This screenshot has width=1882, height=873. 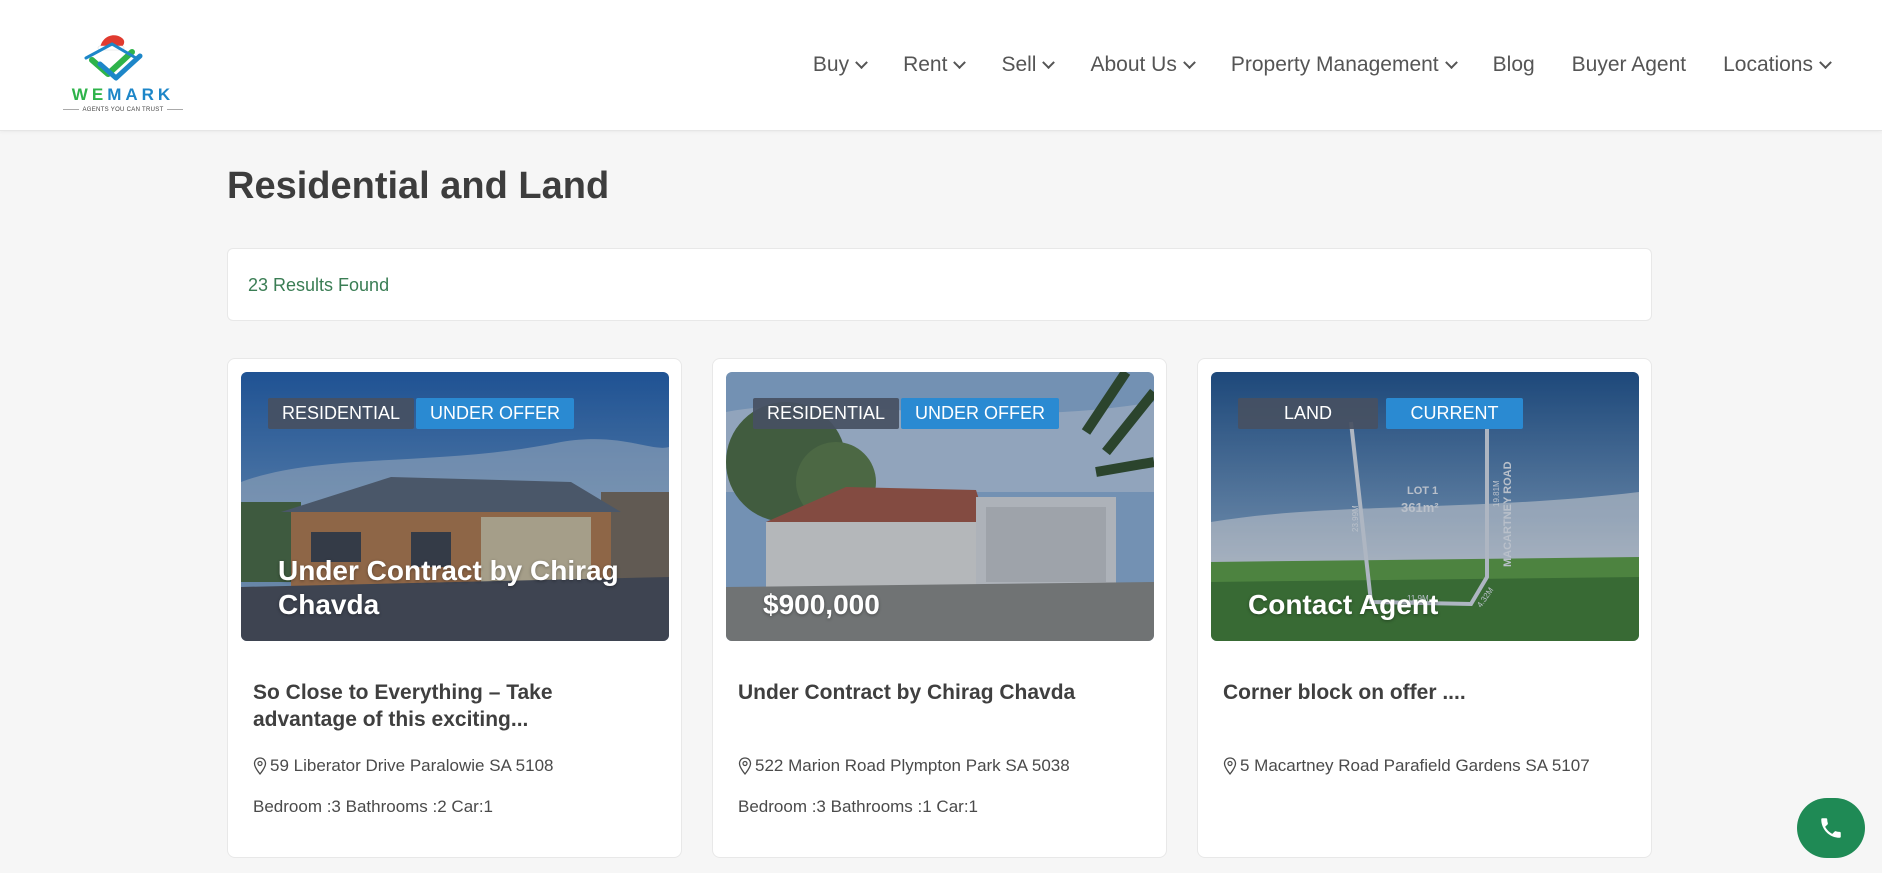 What do you see at coordinates (113, 58) in the screenshot?
I see `logo-mark-icon` at bounding box center [113, 58].